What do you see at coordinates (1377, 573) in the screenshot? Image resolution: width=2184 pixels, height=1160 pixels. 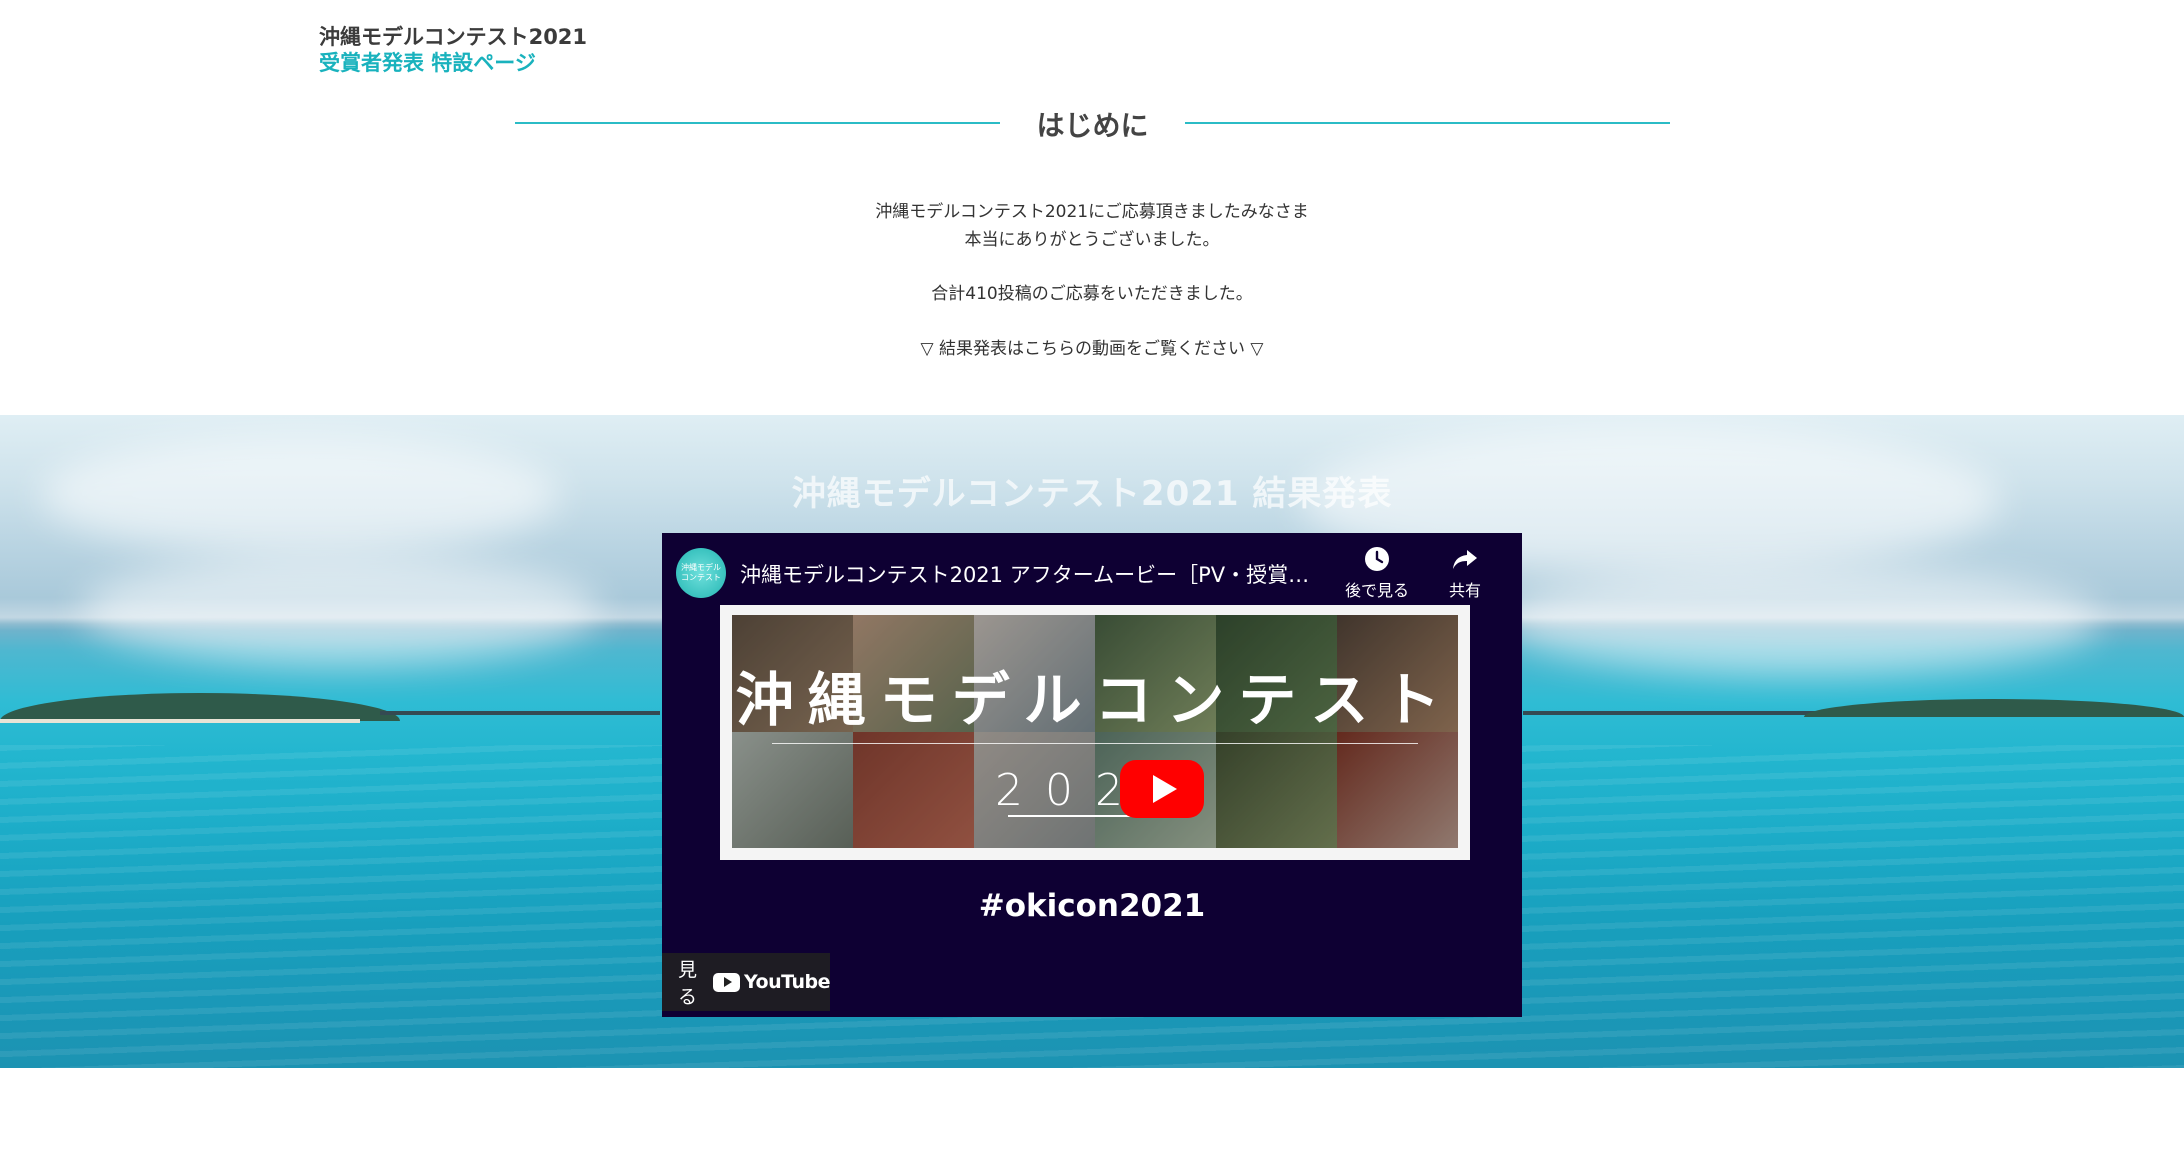 I see `watch-later-button: 後で見る` at bounding box center [1377, 573].